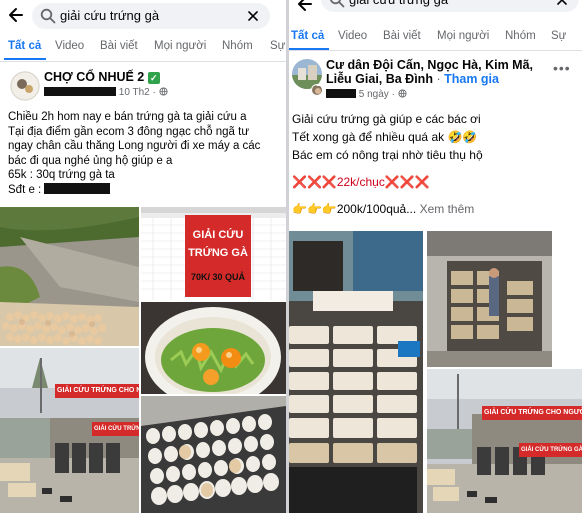  I want to click on redacted-phone, so click(77, 188).